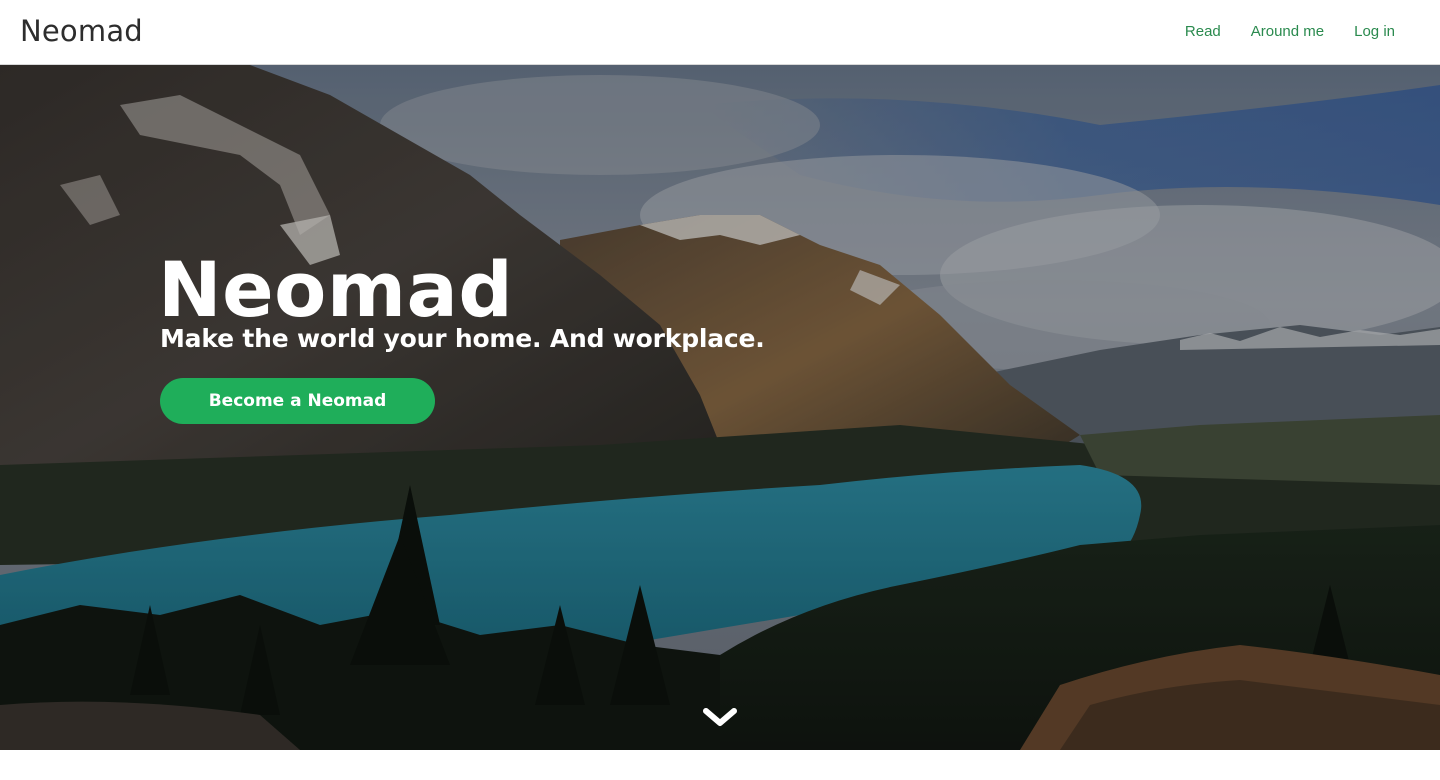 This screenshot has height=780, width=1440. Describe the element at coordinates (720, 32) in the screenshot. I see `top-navbar: Neomad Read Around me Log in` at that location.